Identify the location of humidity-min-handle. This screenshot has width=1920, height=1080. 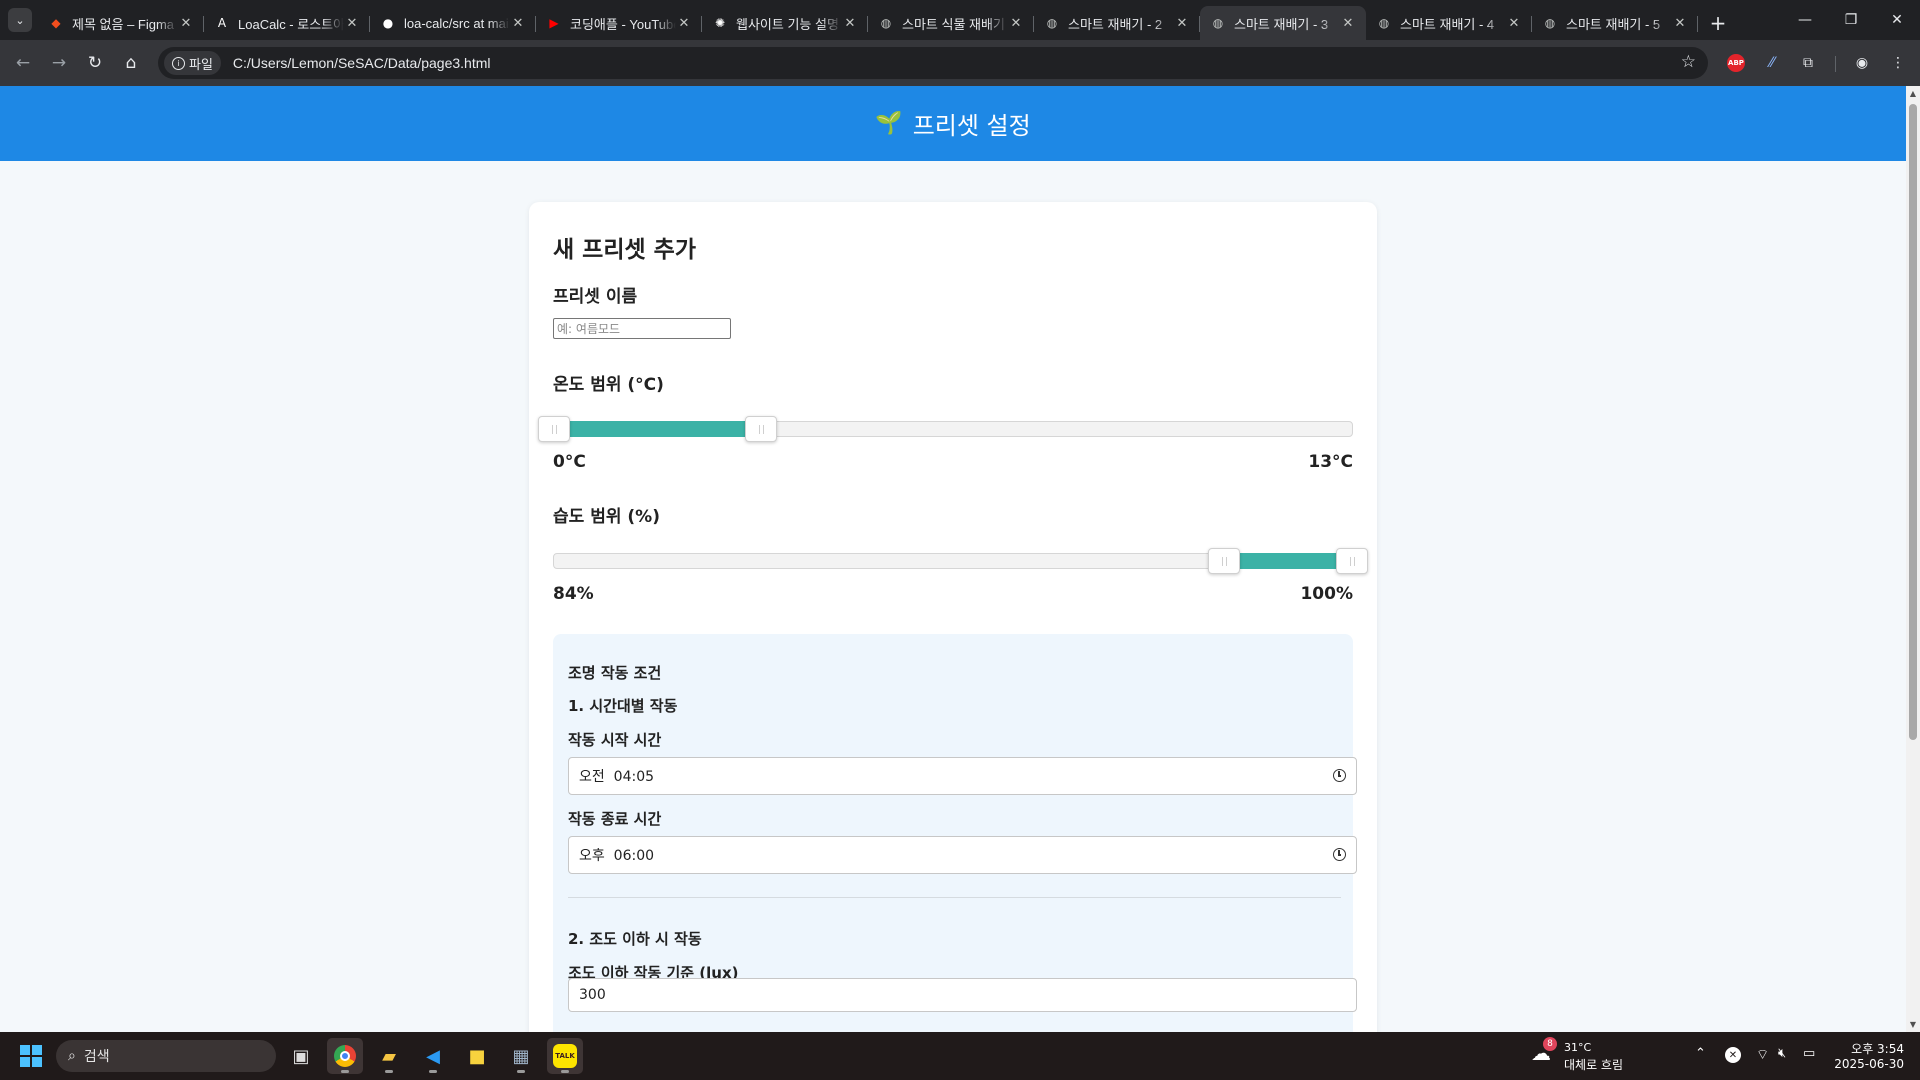
(1224, 561).